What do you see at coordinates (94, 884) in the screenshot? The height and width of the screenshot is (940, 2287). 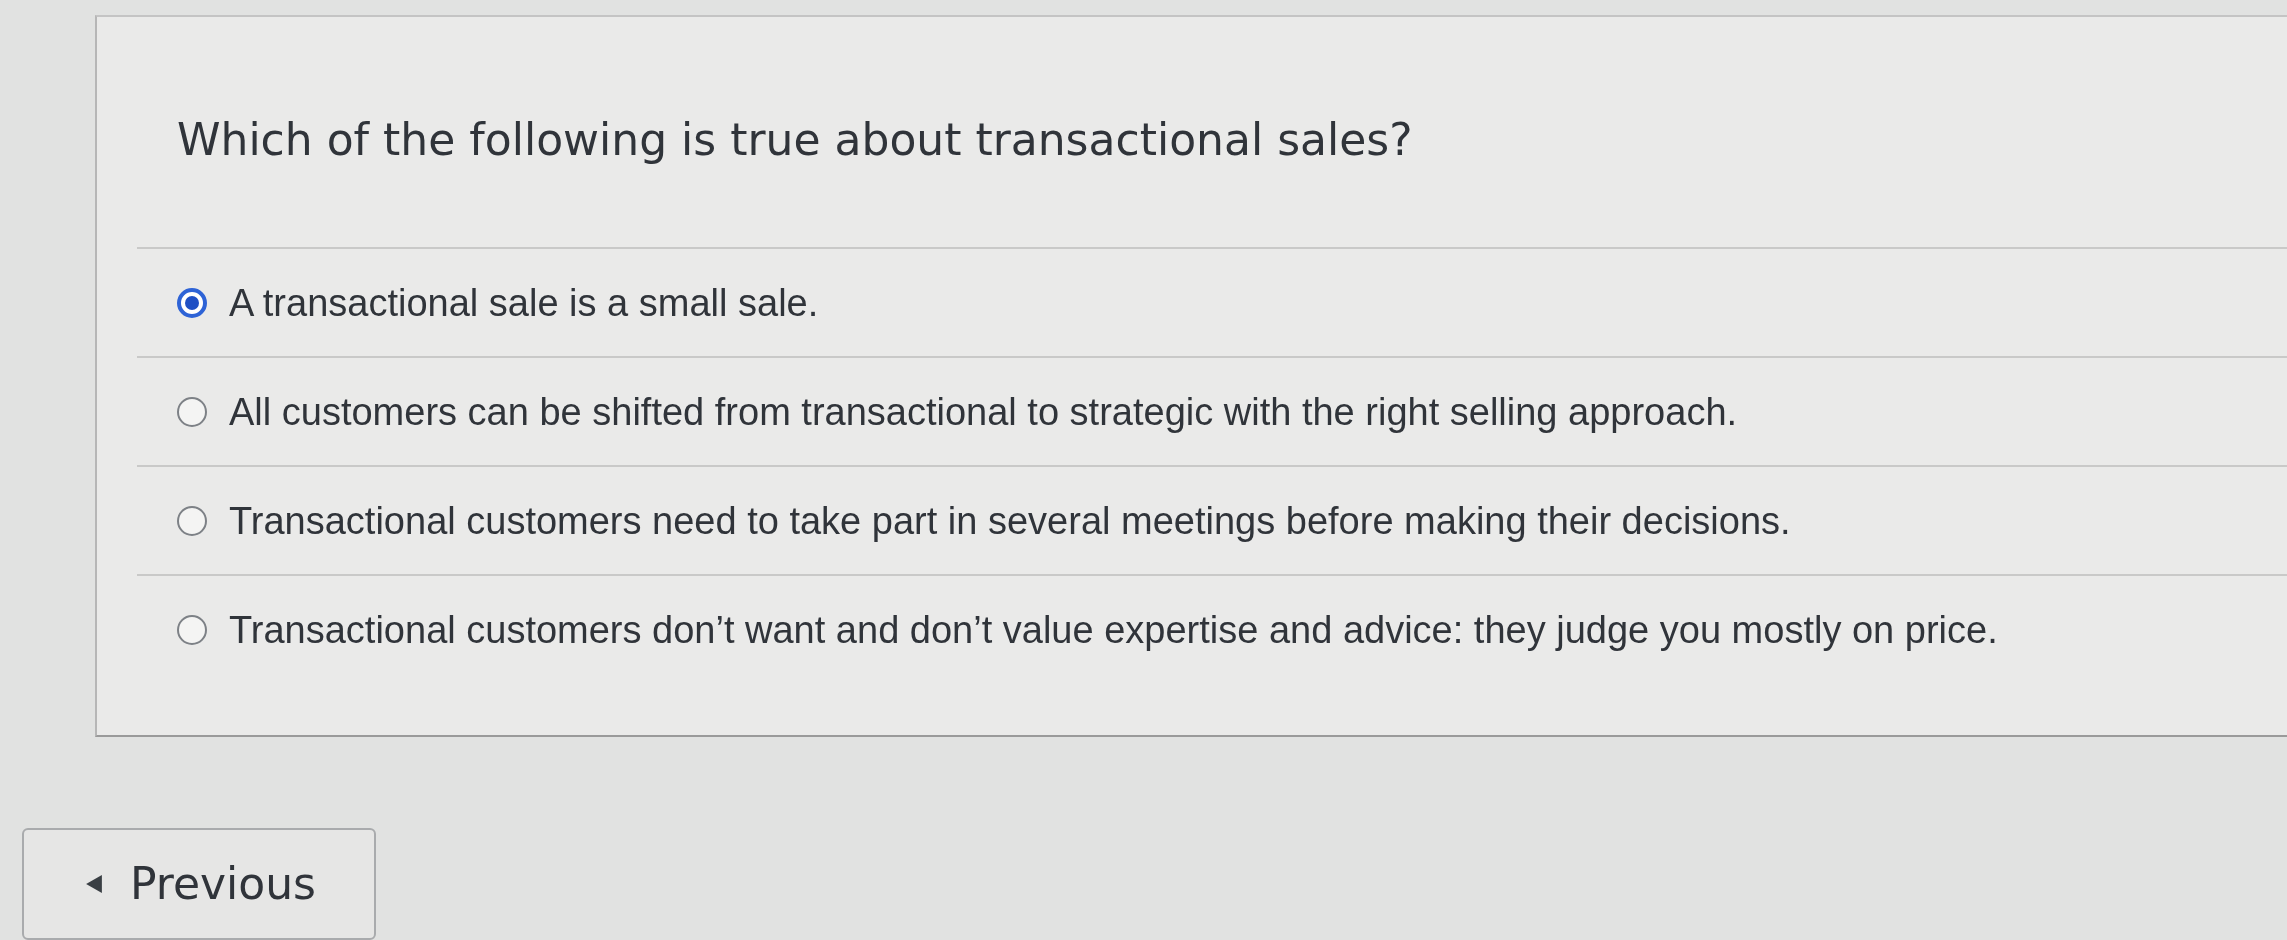 I see `caret-left-icon` at bounding box center [94, 884].